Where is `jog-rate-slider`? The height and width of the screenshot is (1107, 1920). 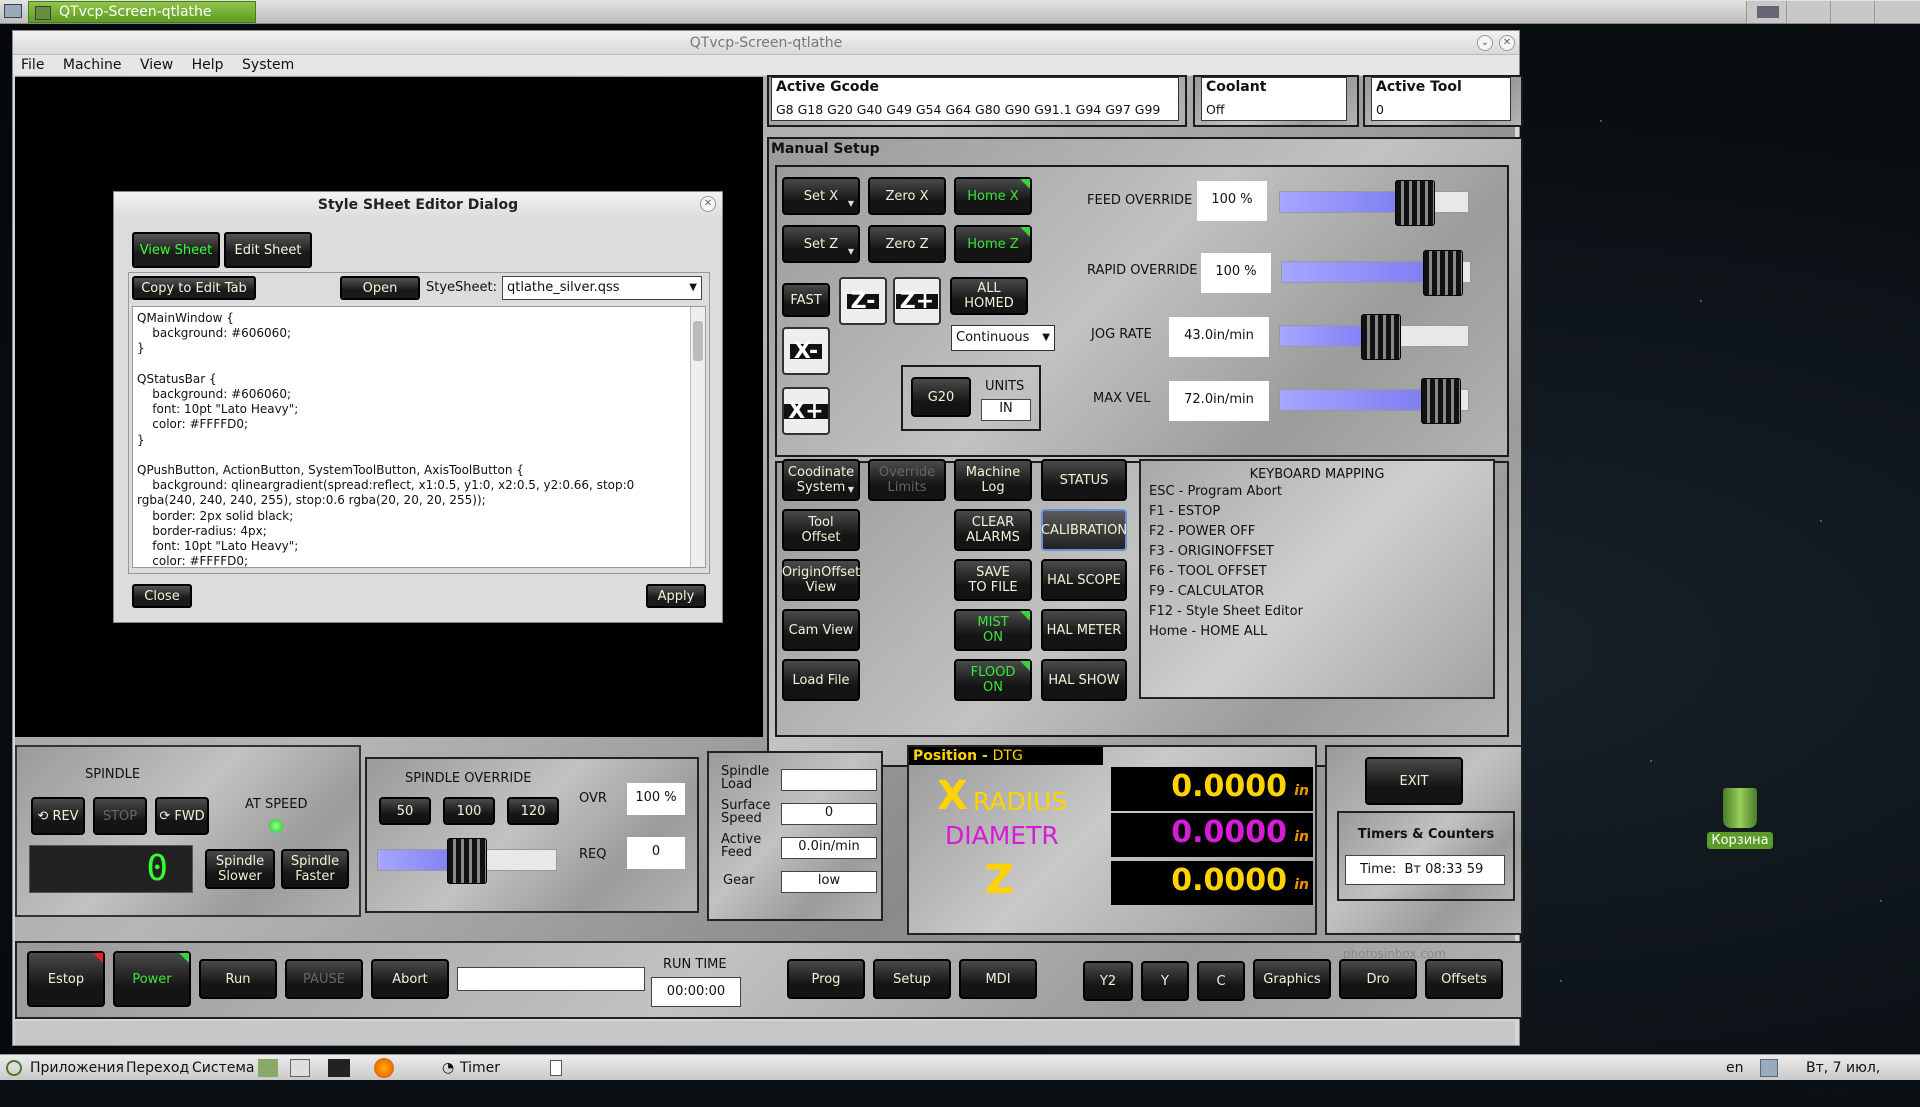 jog-rate-slider is located at coordinates (1374, 337).